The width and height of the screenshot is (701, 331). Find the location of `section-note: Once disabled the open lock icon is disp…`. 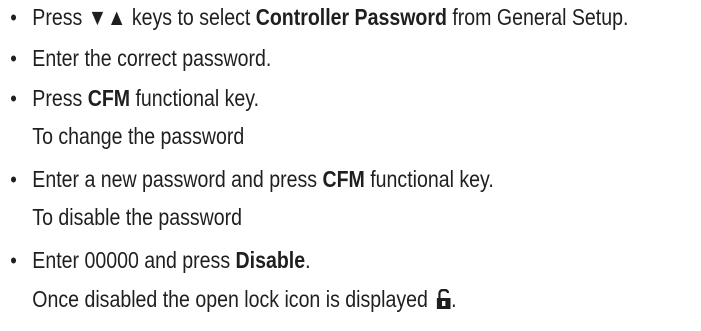

section-note: Once disabled the open lock icon is disp… is located at coordinates (244, 300).